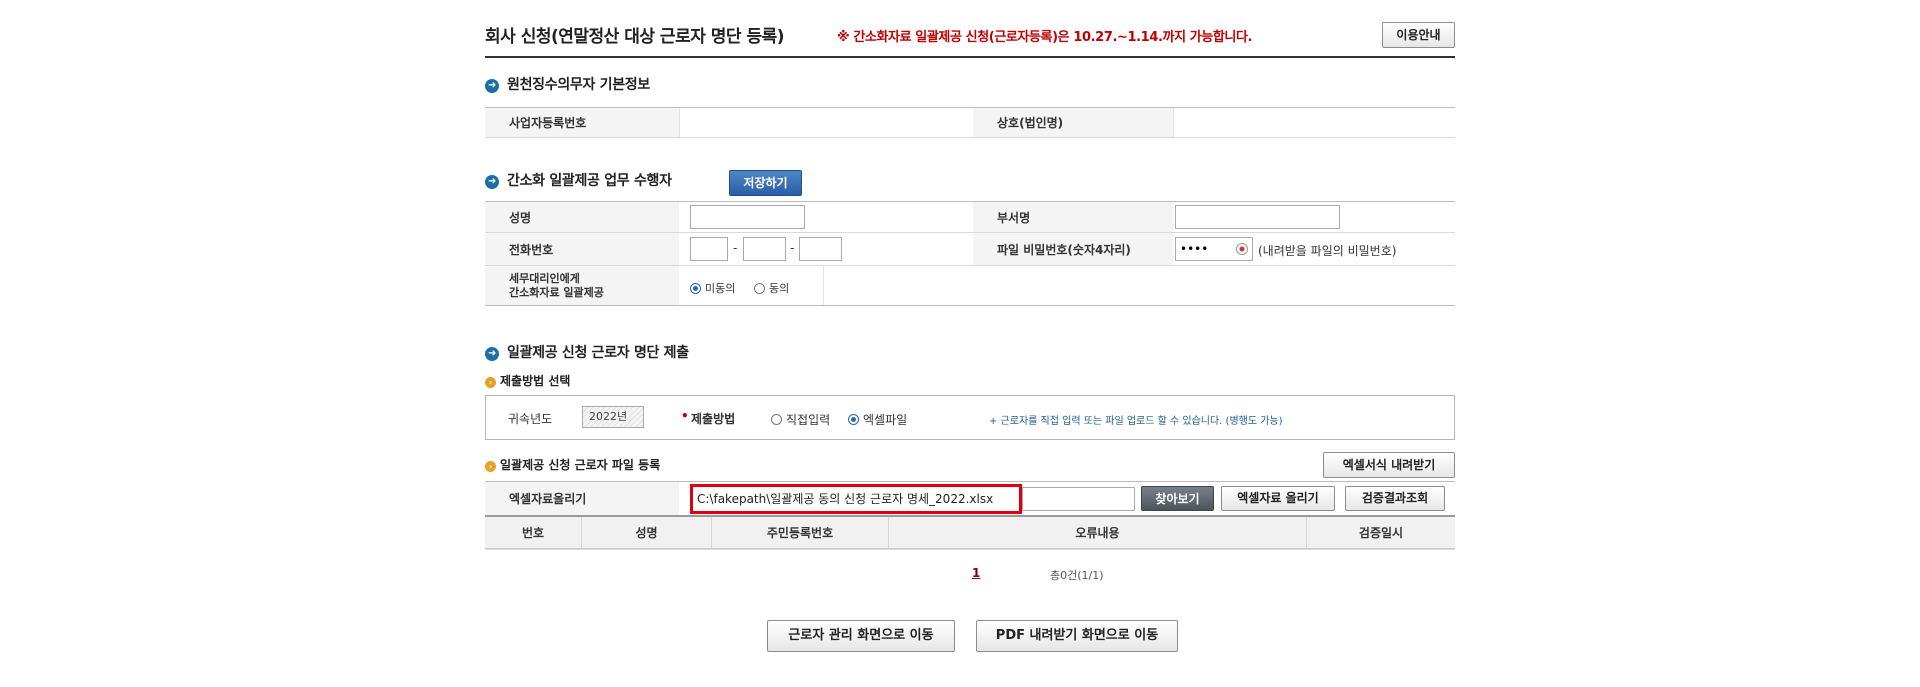  What do you see at coordinates (1073, 217) in the screenshot?
I see `dept-label: 부서명` at bounding box center [1073, 217].